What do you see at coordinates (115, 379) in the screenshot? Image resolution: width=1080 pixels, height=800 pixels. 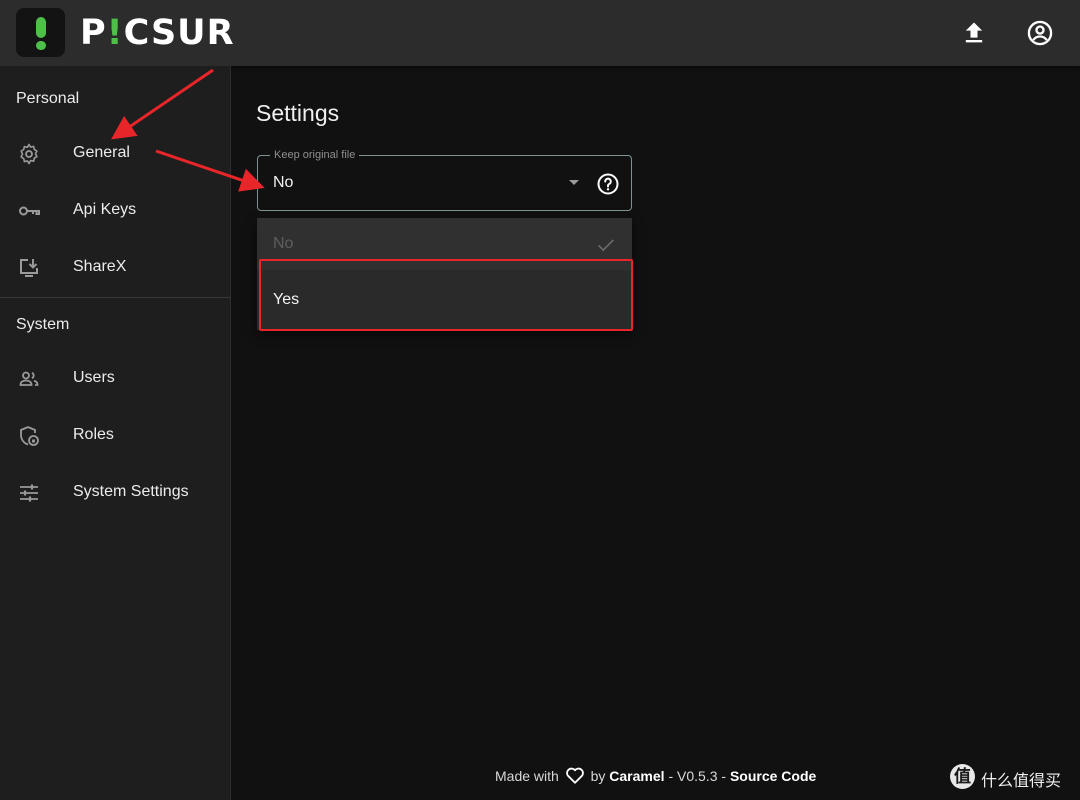 I see `sidebar-item-users: Users` at bounding box center [115, 379].